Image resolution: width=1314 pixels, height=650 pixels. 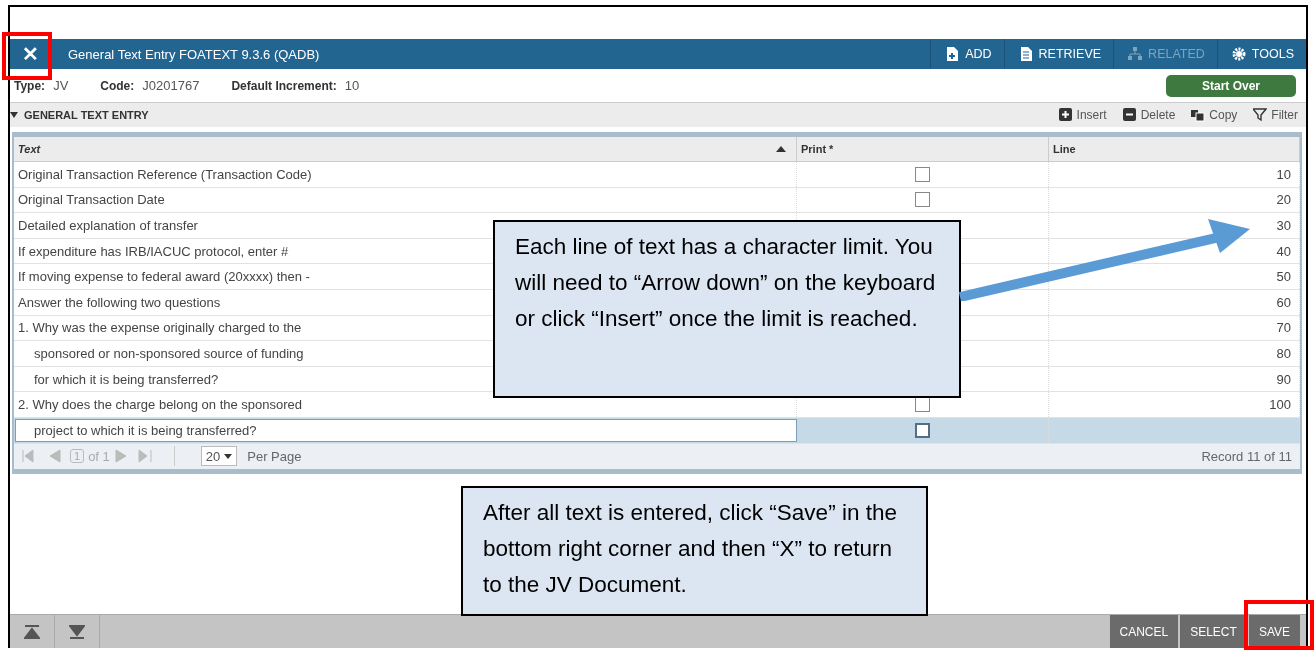 I want to click on minus-icon, so click(x=1129, y=115).